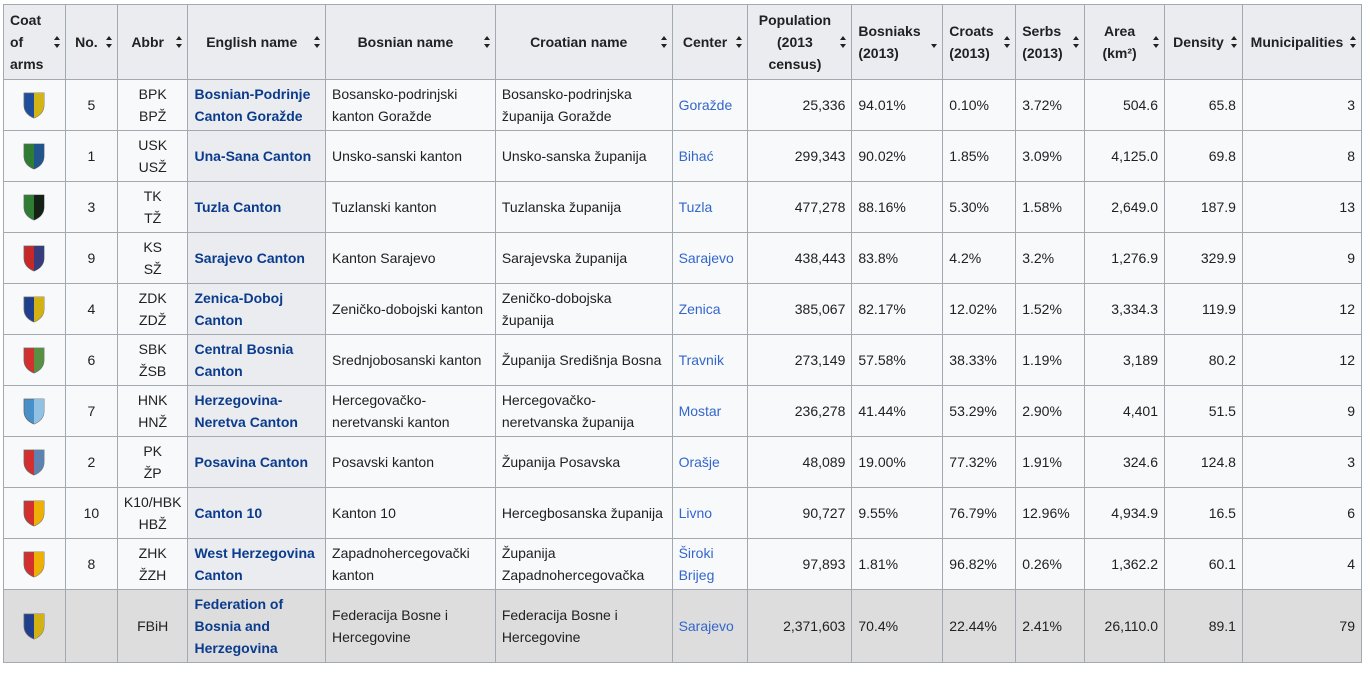 This screenshot has height=674, width=1362. Describe the element at coordinates (228, 513) in the screenshot. I see `english-name-link: Canton 10` at that location.